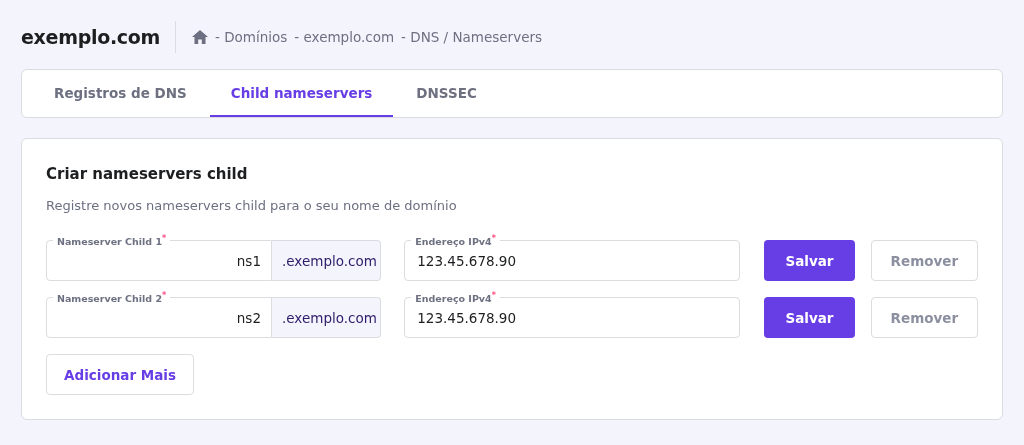  I want to click on tab: DNSSEC, so click(446, 93).